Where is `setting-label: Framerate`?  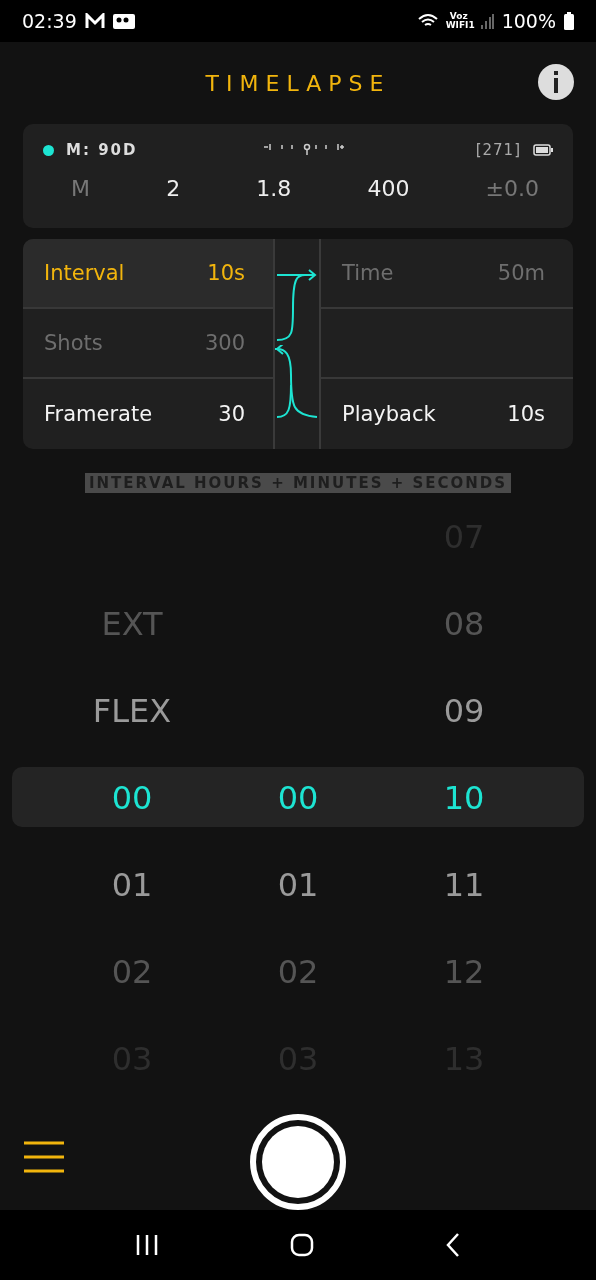 setting-label: Framerate is located at coordinates (98, 414).